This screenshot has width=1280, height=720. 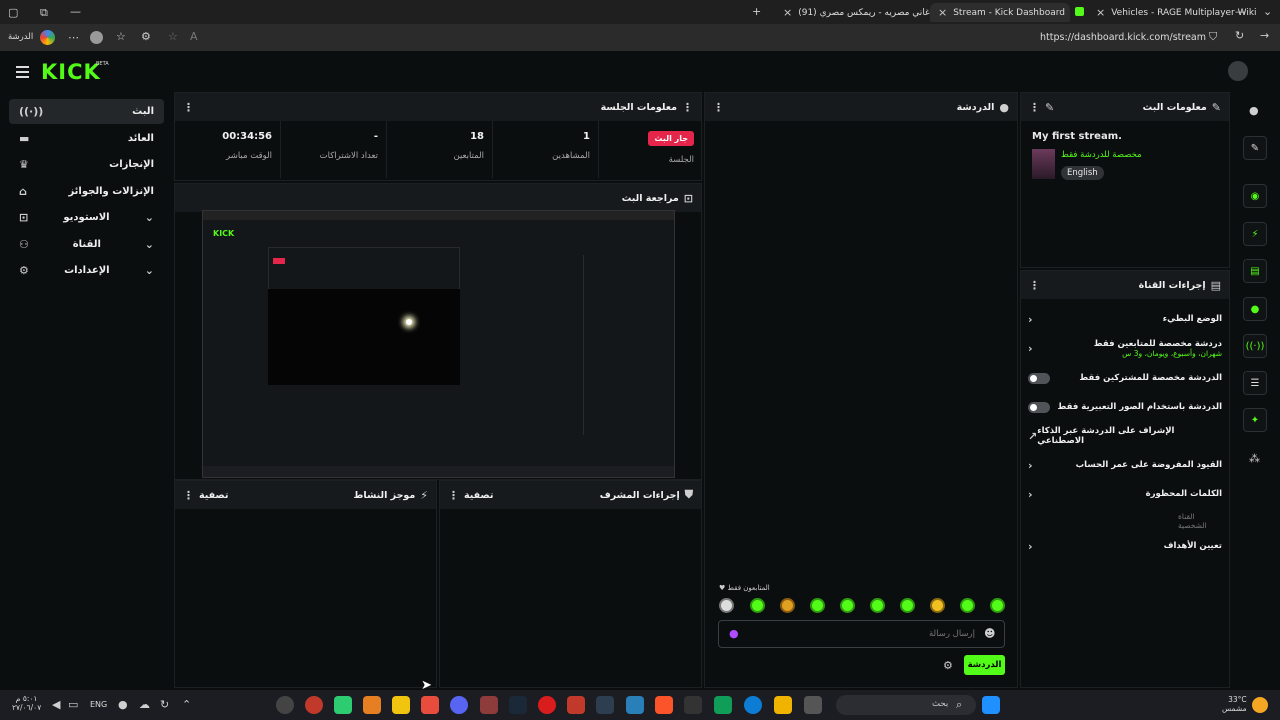 I want to click on discord-icon, so click(x=459, y=705).